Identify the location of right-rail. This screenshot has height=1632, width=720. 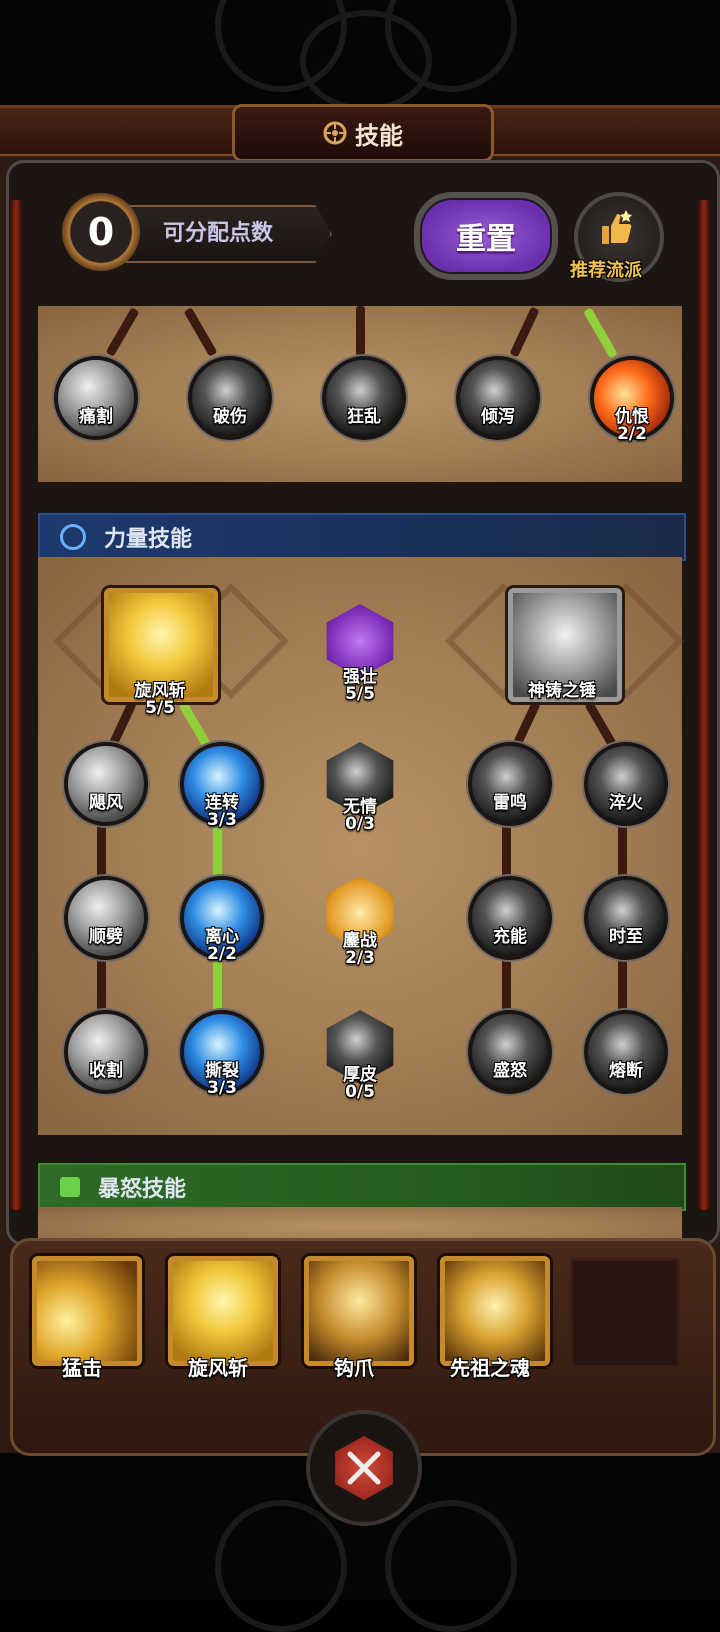
(704, 705).